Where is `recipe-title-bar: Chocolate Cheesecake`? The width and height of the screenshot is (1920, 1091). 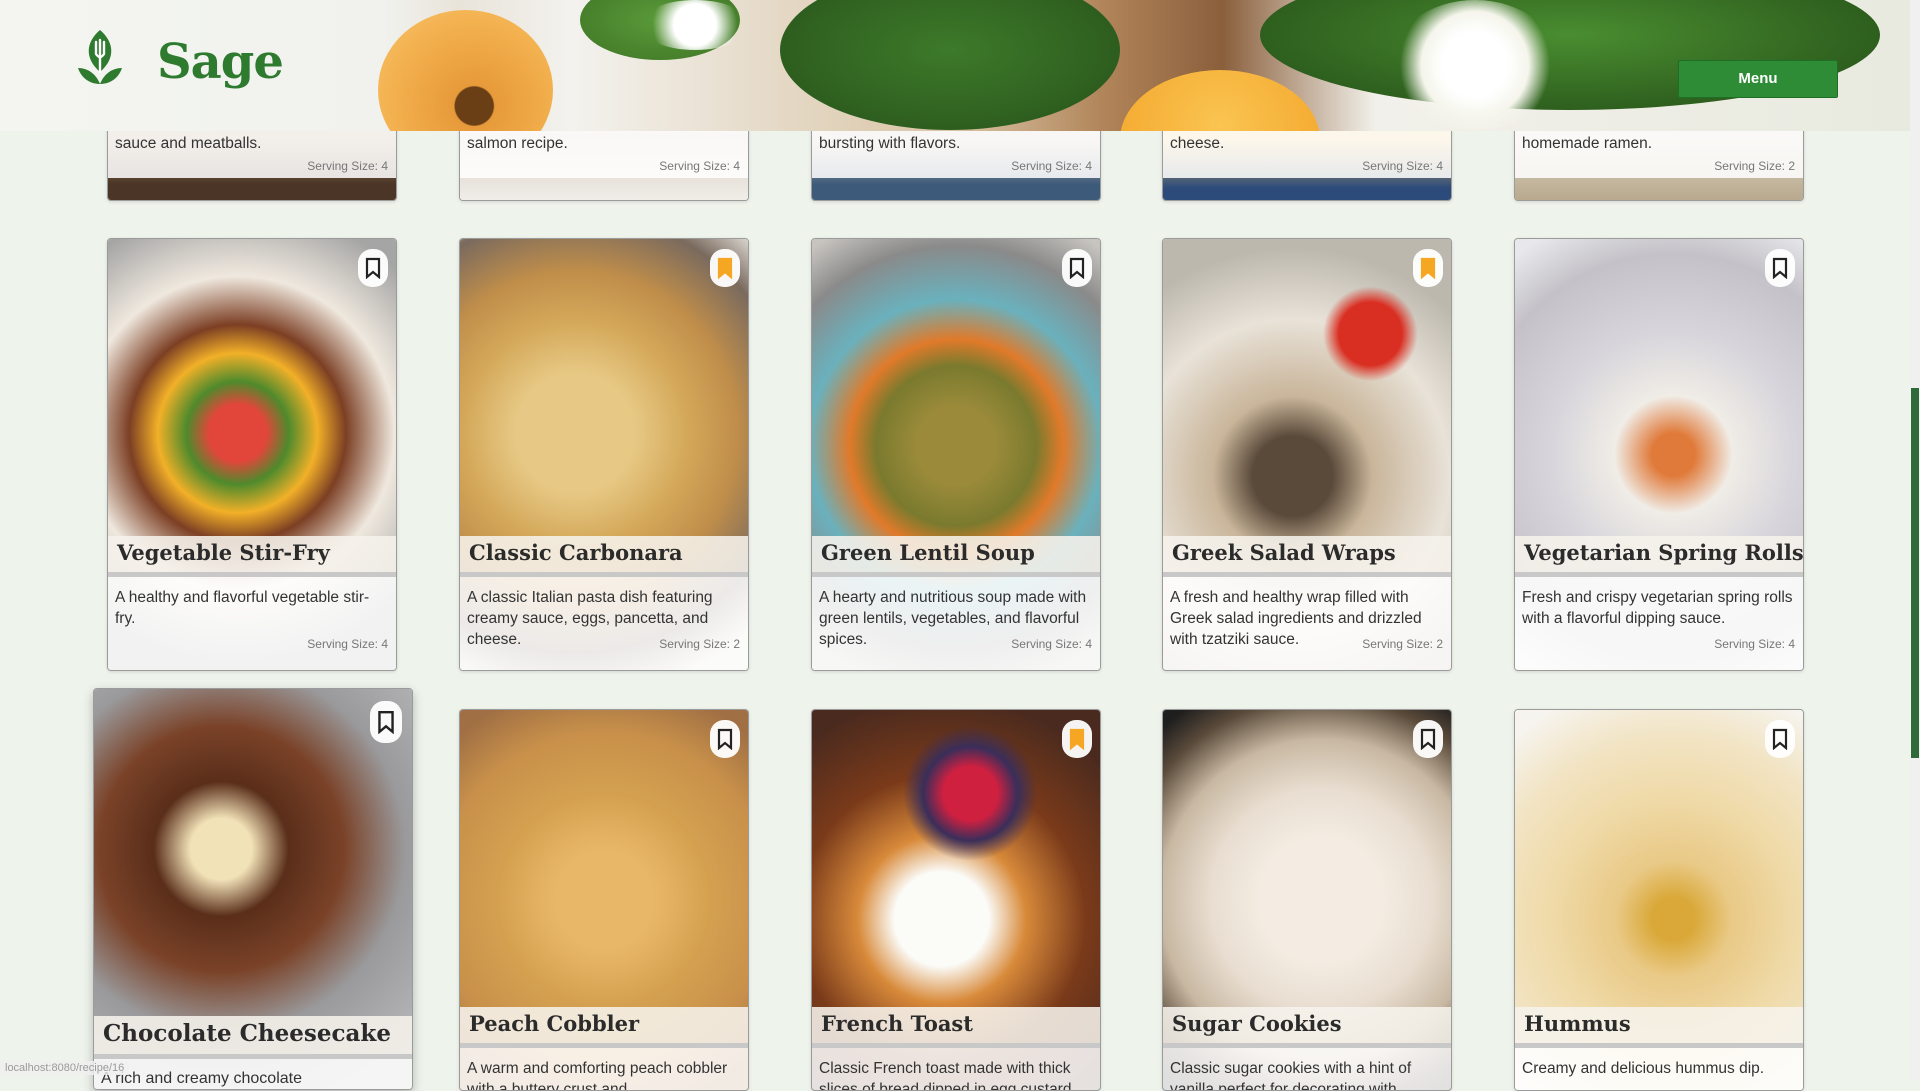 recipe-title-bar: Chocolate Cheesecake is located at coordinates (253, 1037).